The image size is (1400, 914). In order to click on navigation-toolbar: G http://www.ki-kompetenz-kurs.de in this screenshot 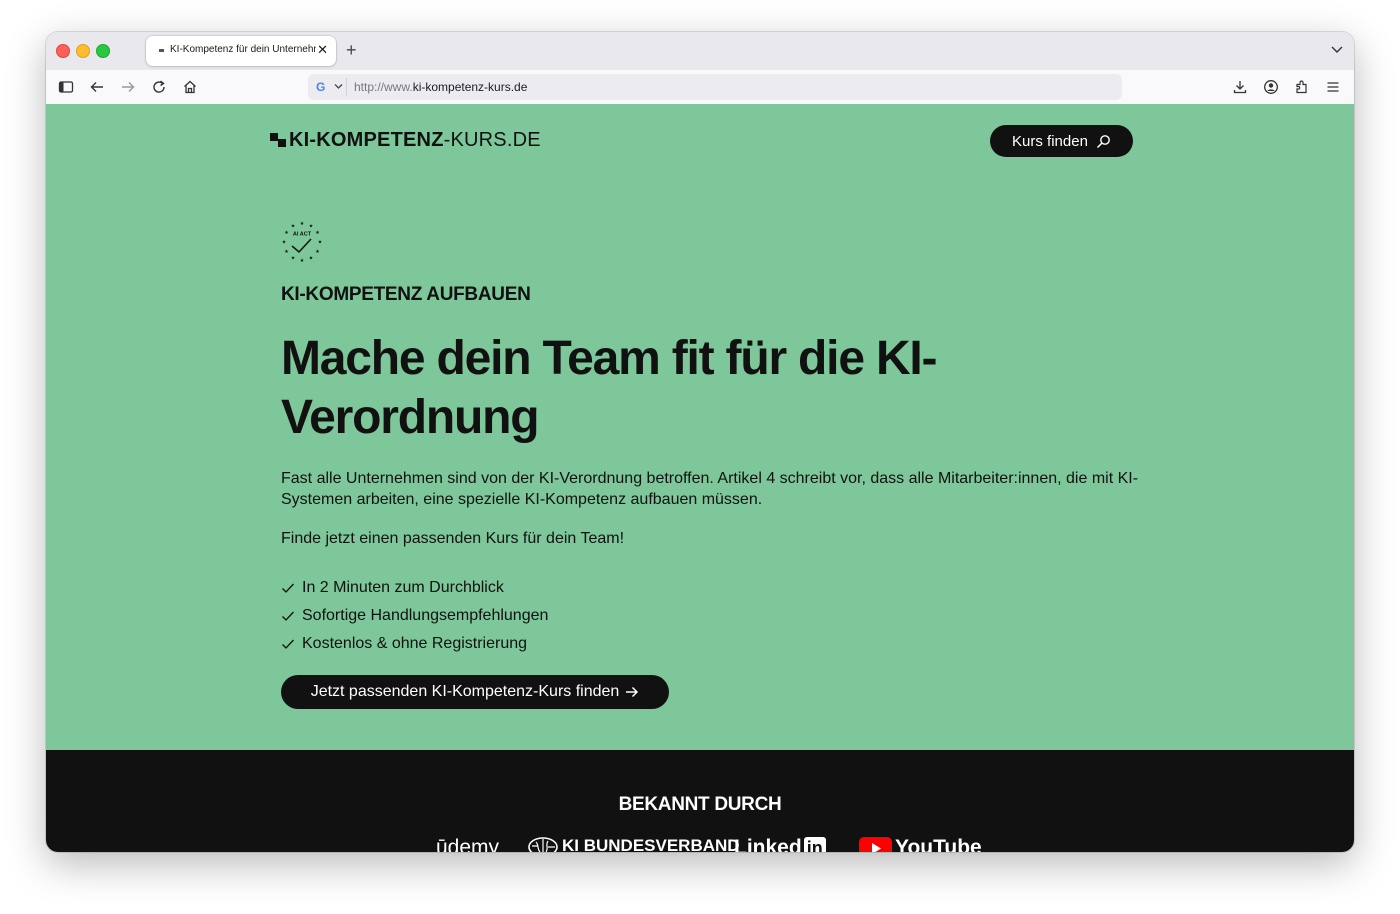, I will do `click(700, 87)`.